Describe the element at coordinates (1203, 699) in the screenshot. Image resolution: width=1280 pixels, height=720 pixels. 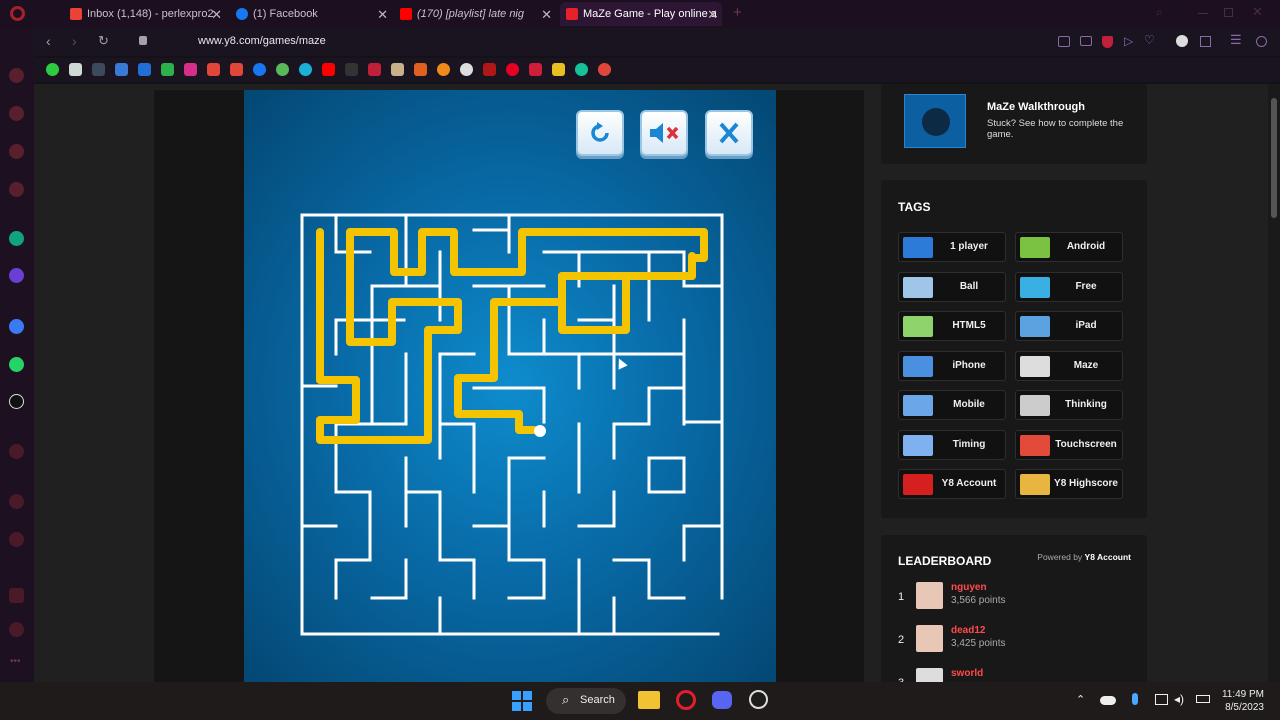
I see `battery-icon` at that location.